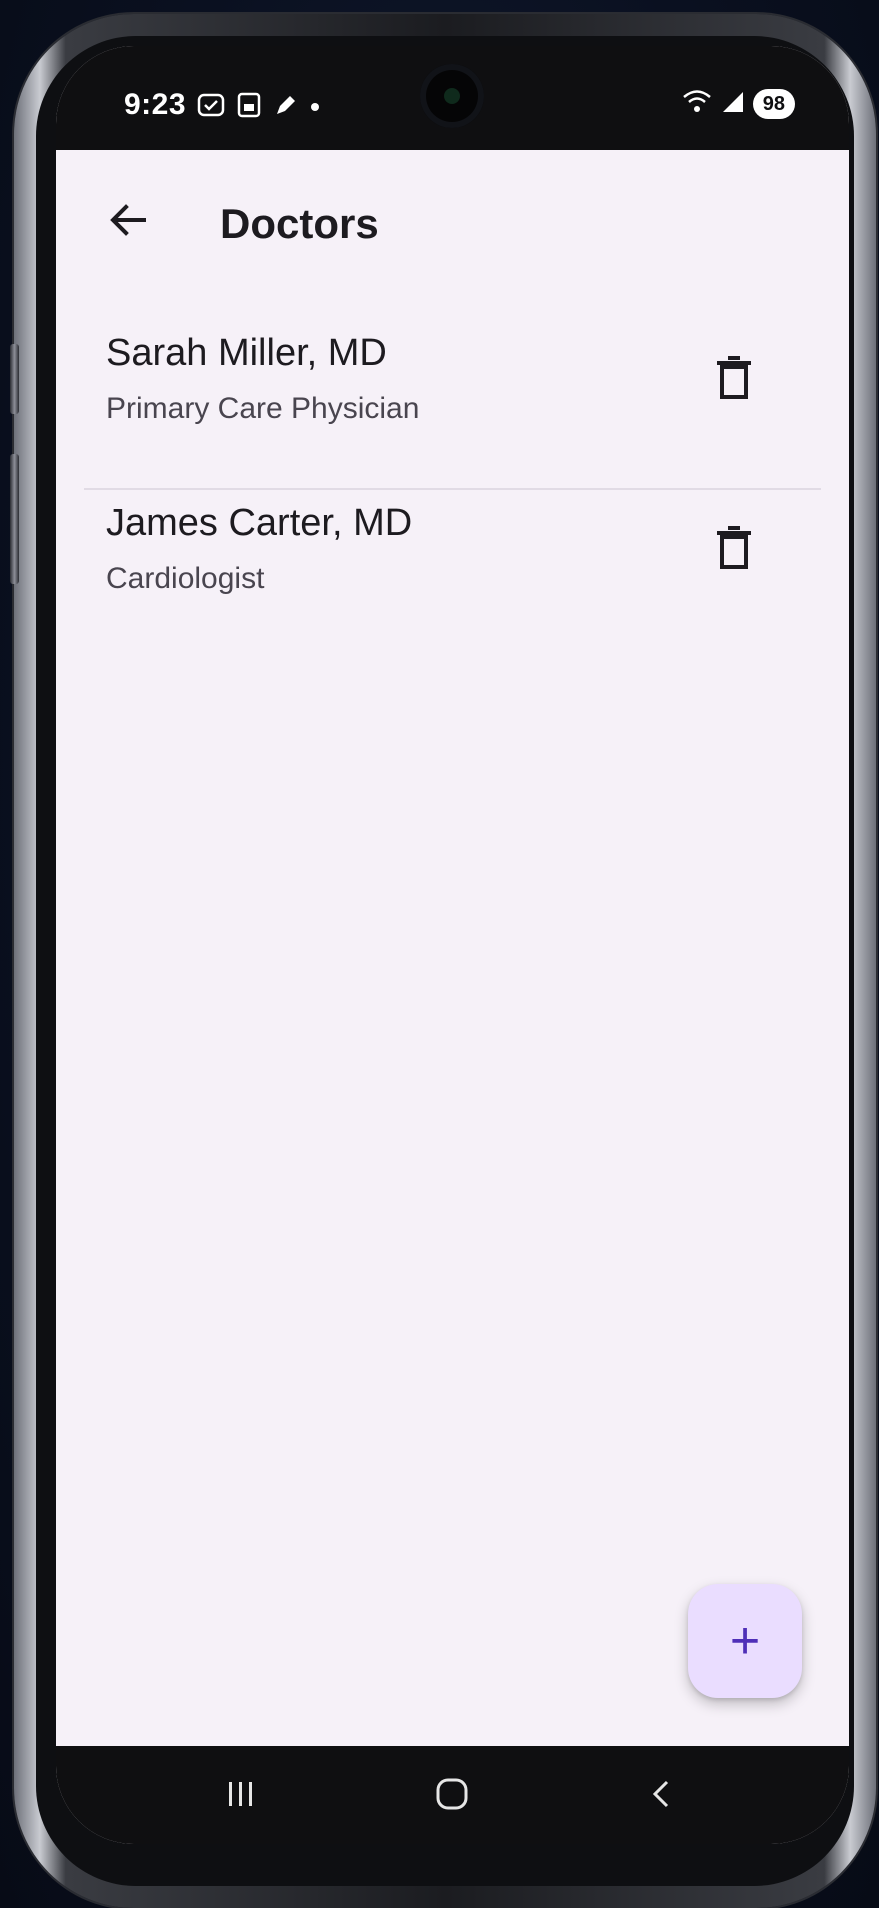 Image resolution: width=879 pixels, height=1908 pixels. Describe the element at coordinates (155, 104) in the screenshot. I see `status-time: 9:23` at that location.